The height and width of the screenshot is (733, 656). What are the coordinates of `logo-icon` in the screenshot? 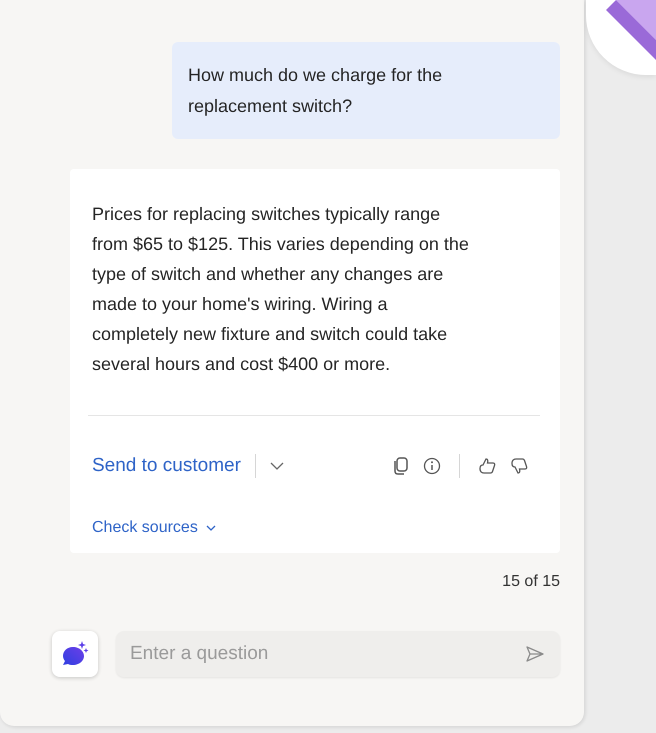 It's located at (621, 37).